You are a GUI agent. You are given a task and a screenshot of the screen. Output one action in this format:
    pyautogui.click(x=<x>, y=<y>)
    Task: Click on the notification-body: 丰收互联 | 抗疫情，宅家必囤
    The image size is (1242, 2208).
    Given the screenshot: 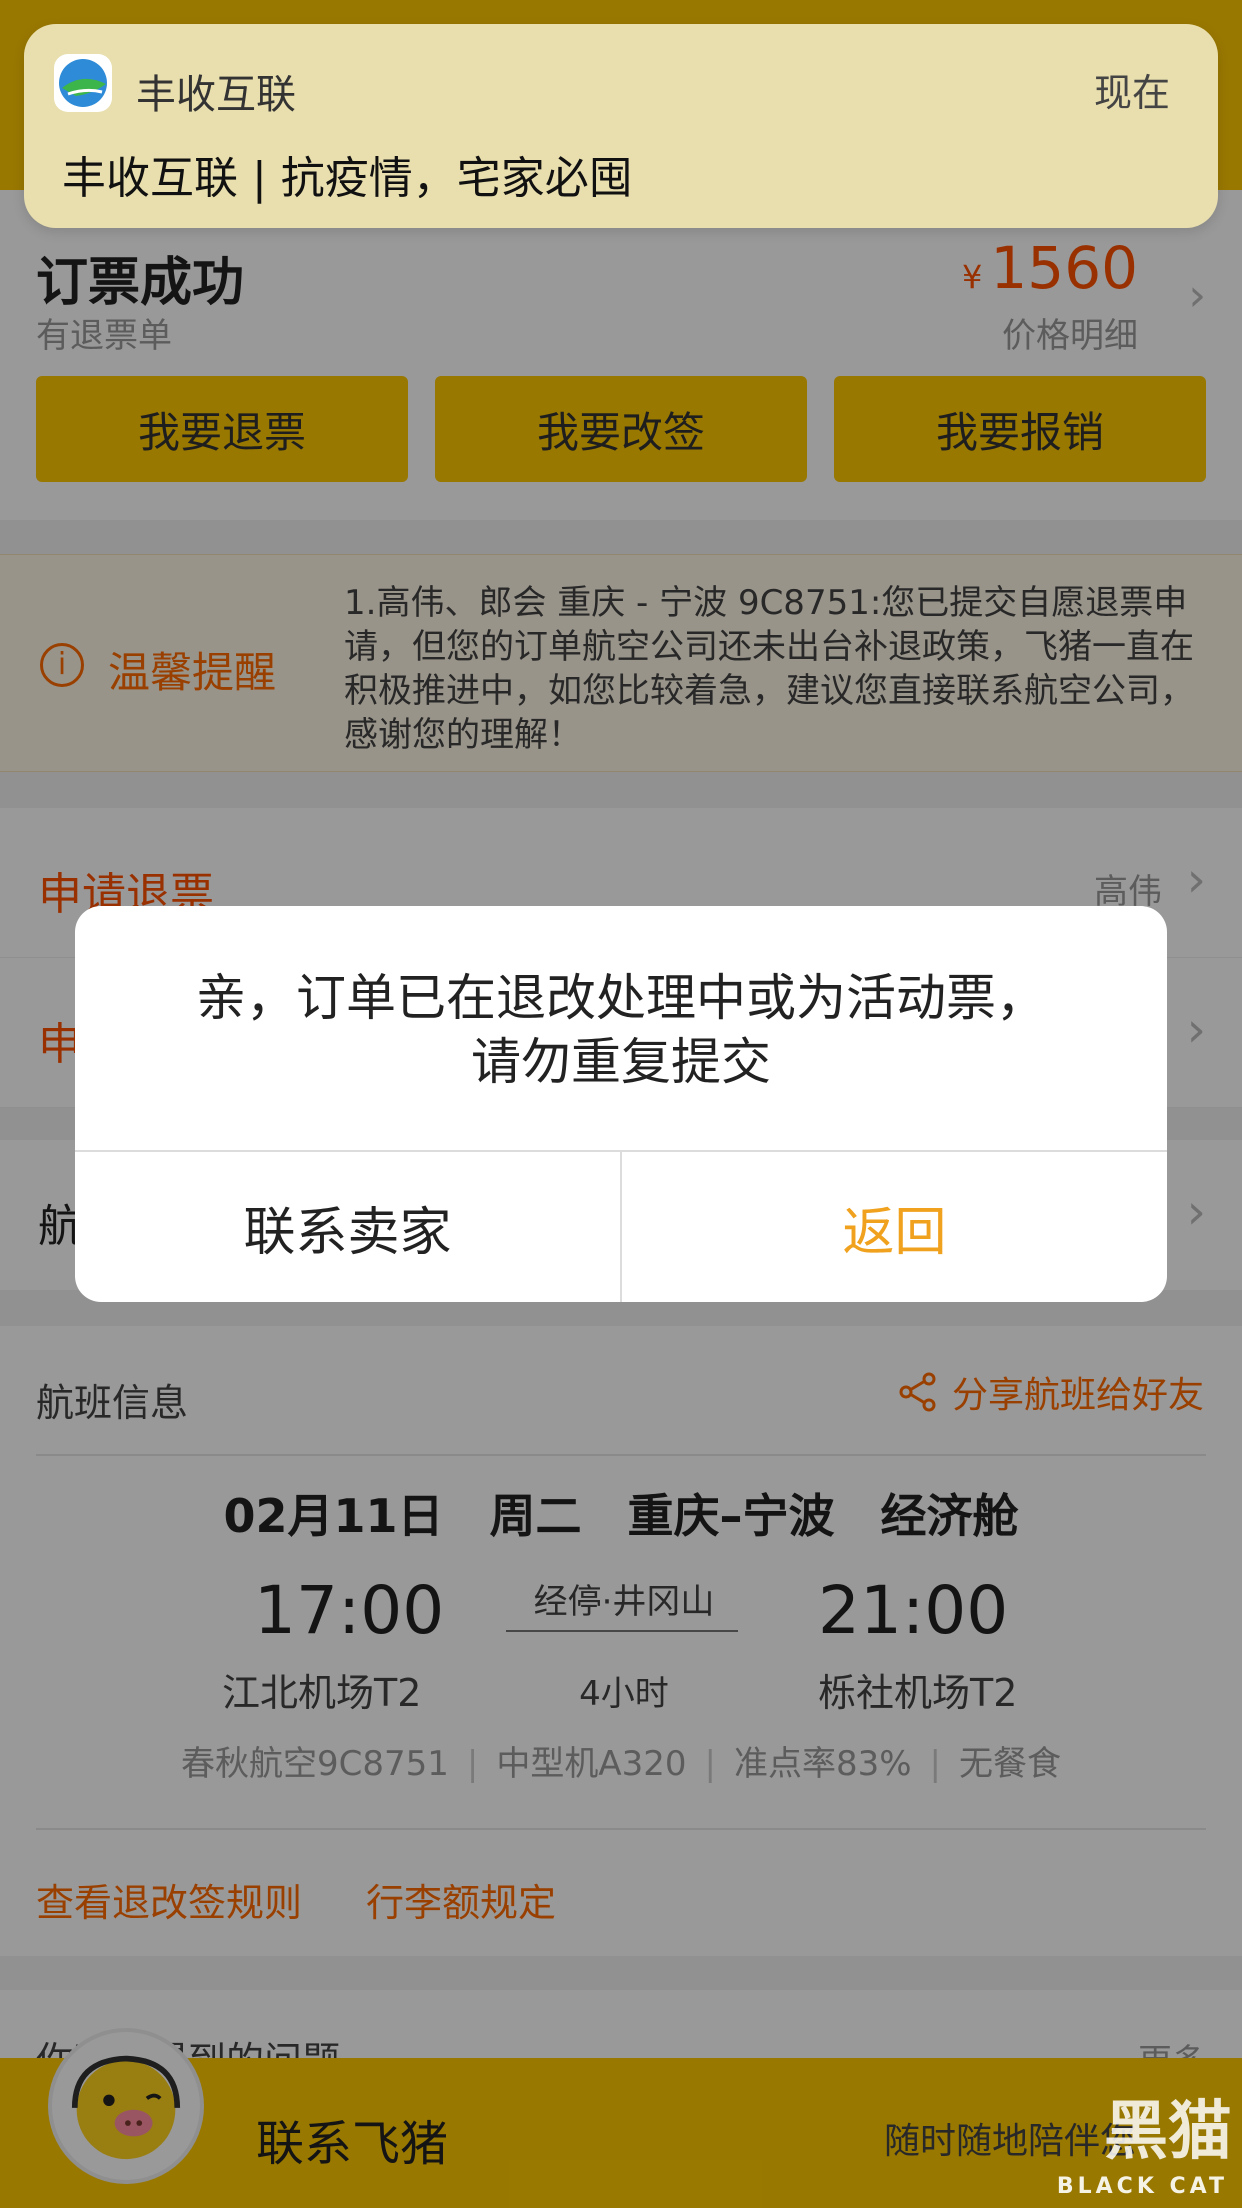 What is the action you would take?
    pyautogui.click(x=347, y=178)
    